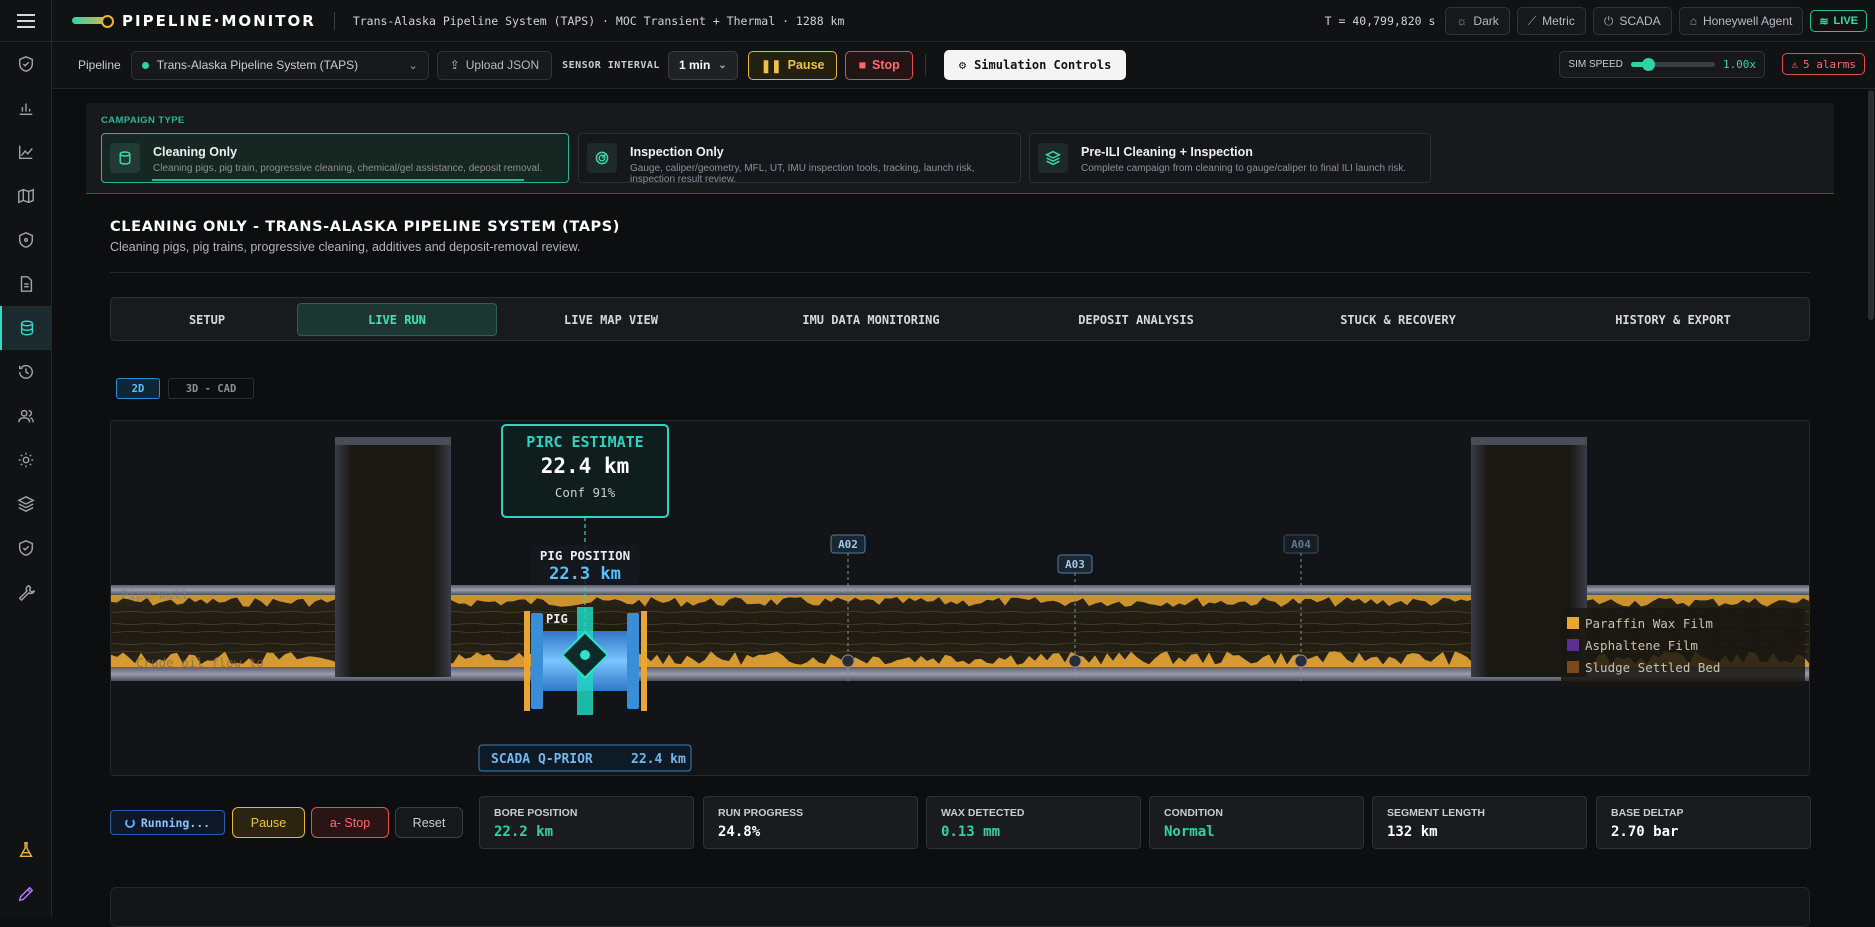  Describe the element at coordinates (527, 661) in the screenshot. I see `pig-cup-left` at that location.